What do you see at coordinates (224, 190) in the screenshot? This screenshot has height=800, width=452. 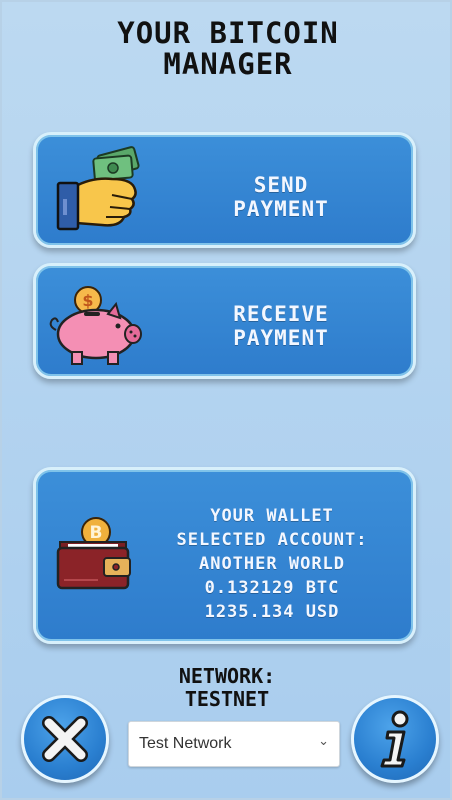 I see `send-payment-button: SEND PAYMENT` at bounding box center [224, 190].